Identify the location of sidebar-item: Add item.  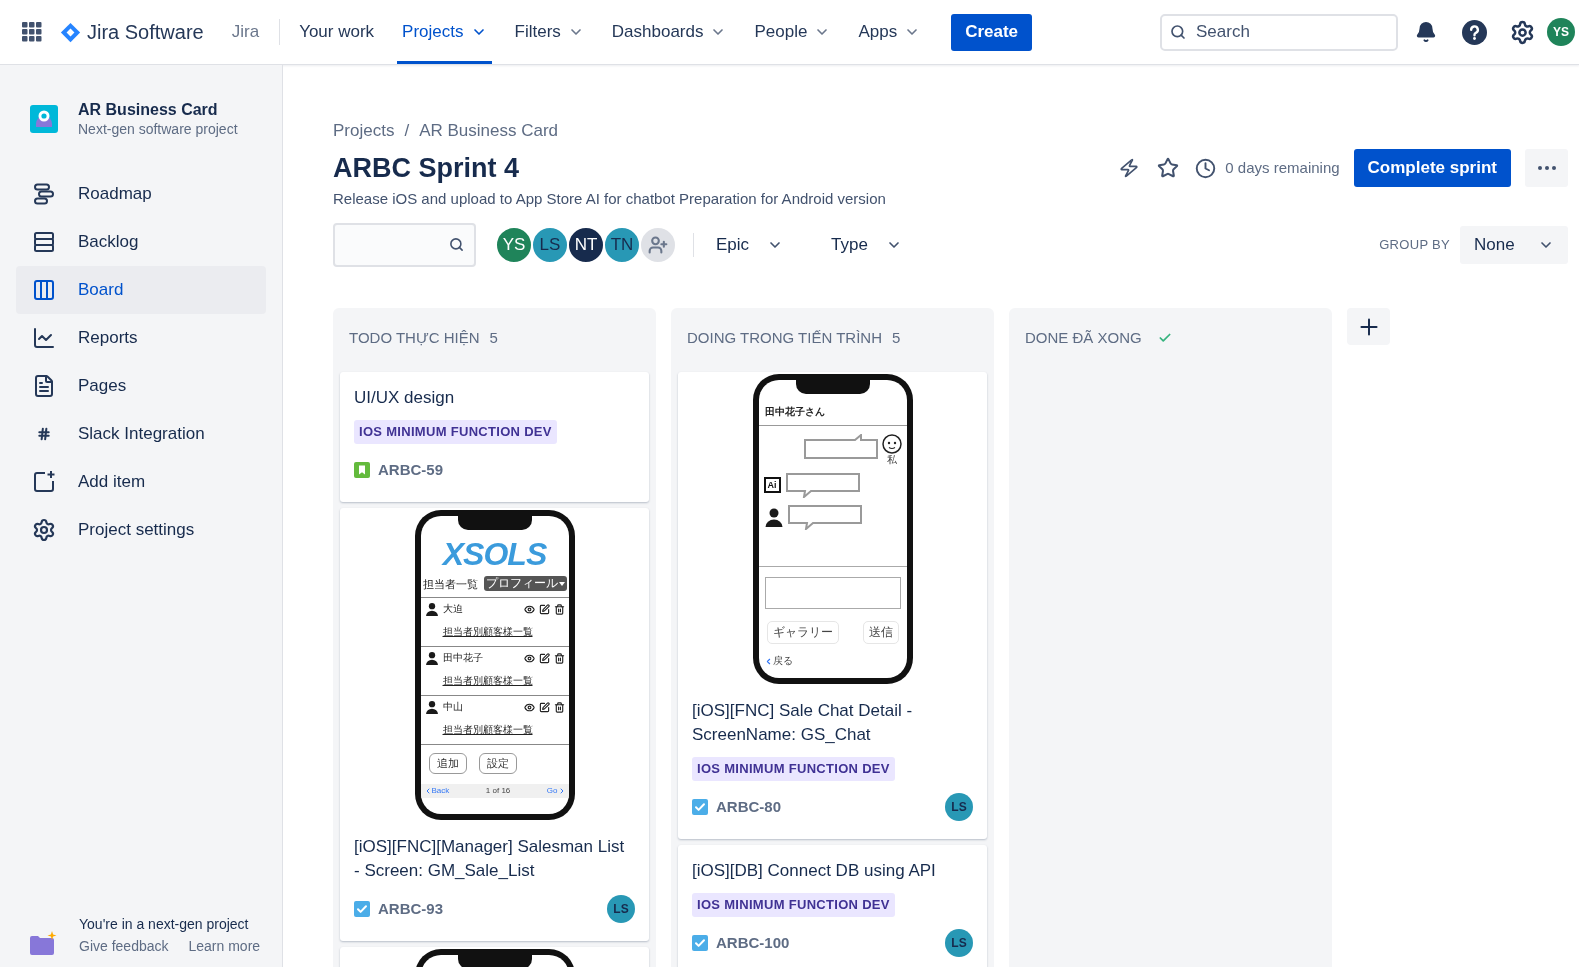
(141, 482).